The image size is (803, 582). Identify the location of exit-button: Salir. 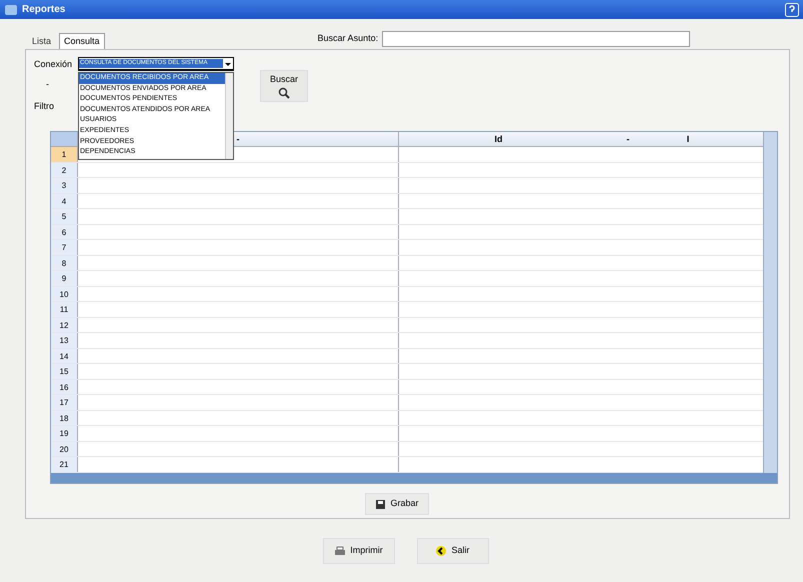
(452, 551).